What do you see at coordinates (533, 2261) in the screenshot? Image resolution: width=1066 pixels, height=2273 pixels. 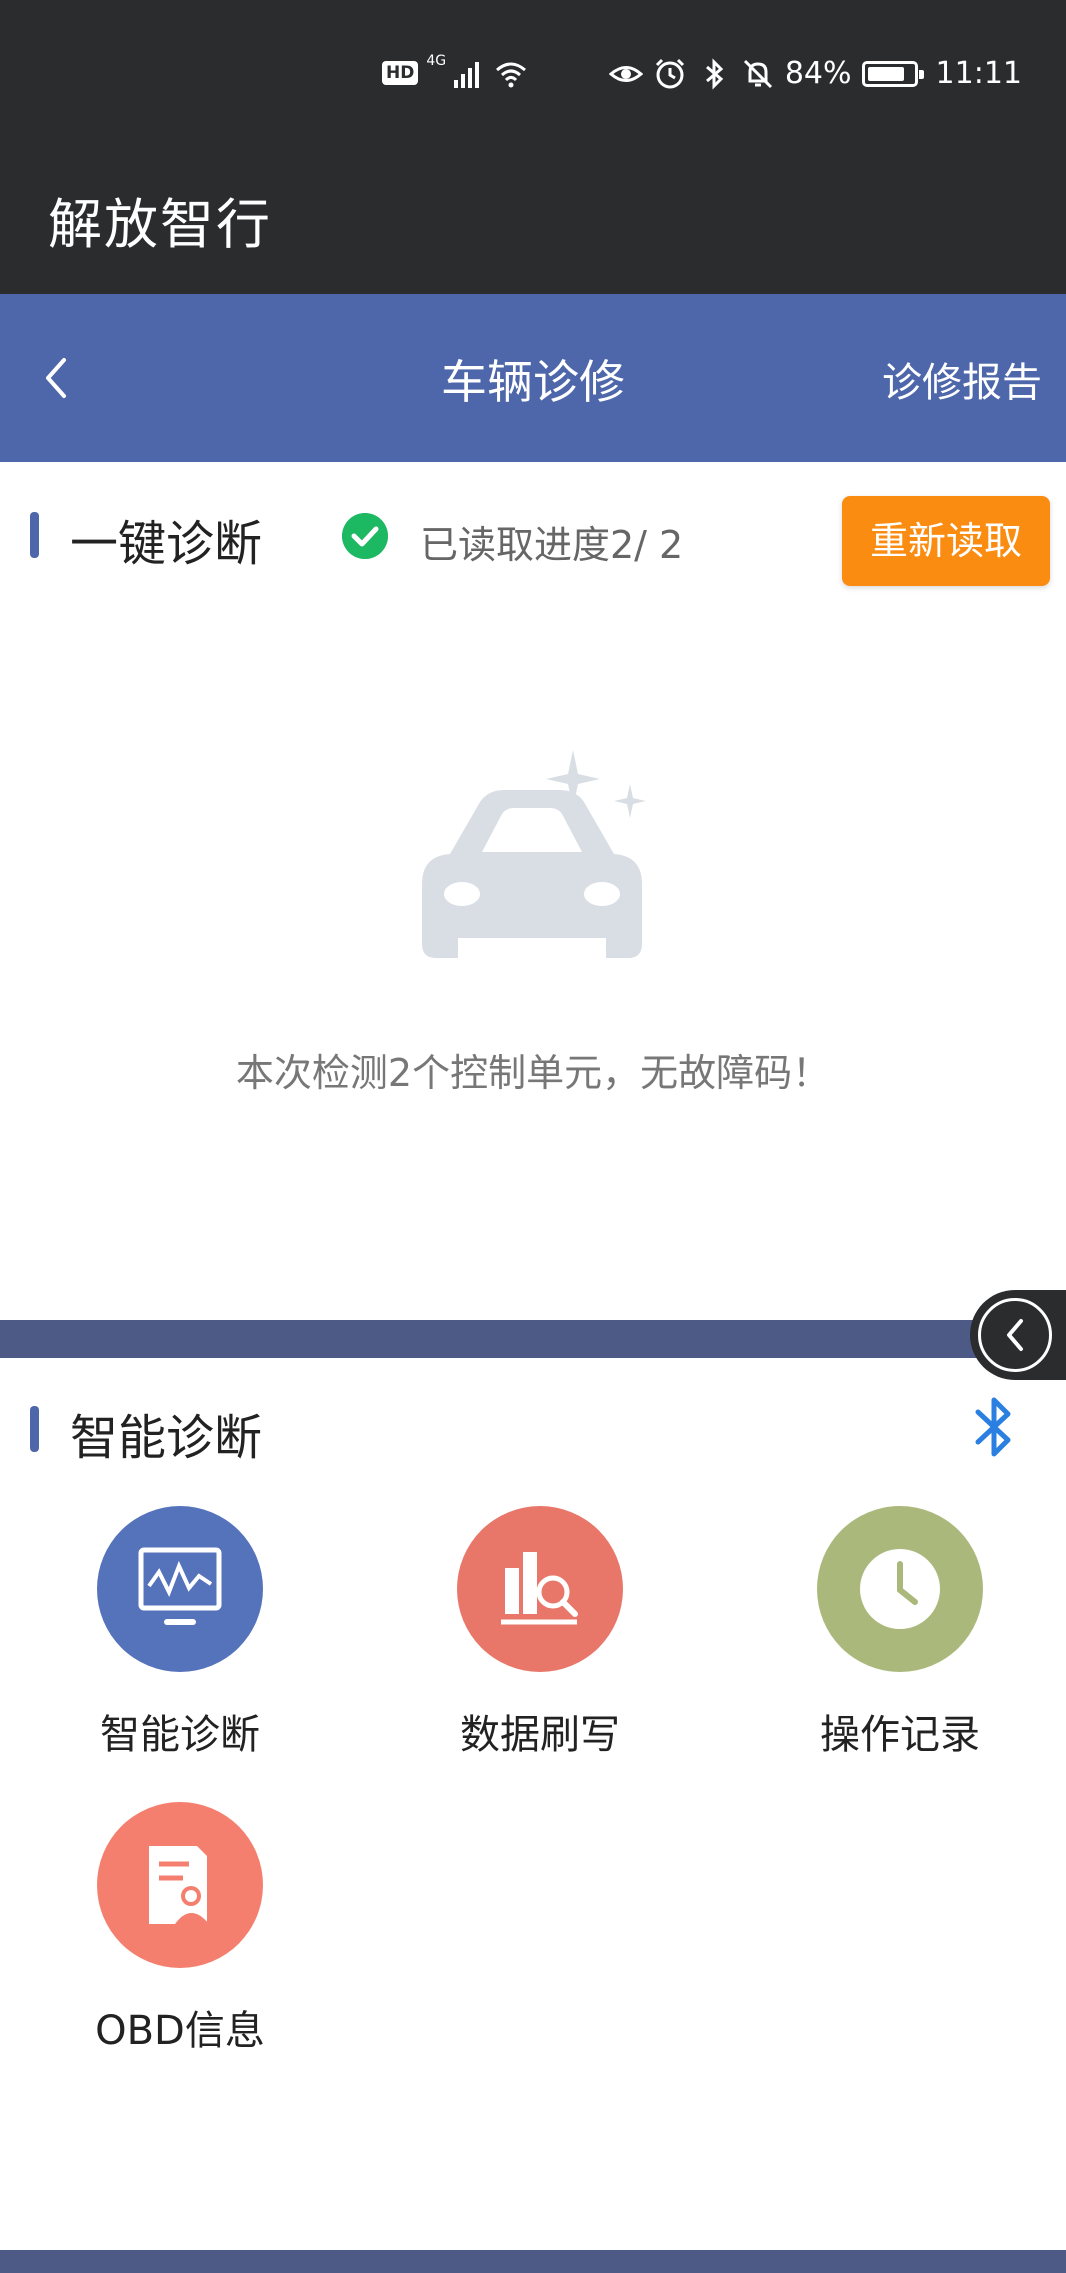 I see `bottom-band` at bounding box center [533, 2261].